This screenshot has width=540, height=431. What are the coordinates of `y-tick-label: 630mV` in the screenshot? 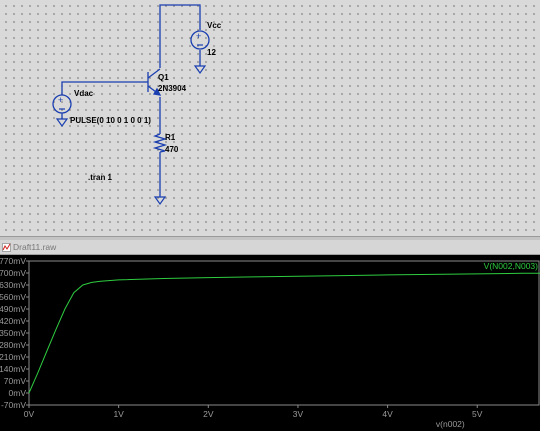 It's located at (13, 285).